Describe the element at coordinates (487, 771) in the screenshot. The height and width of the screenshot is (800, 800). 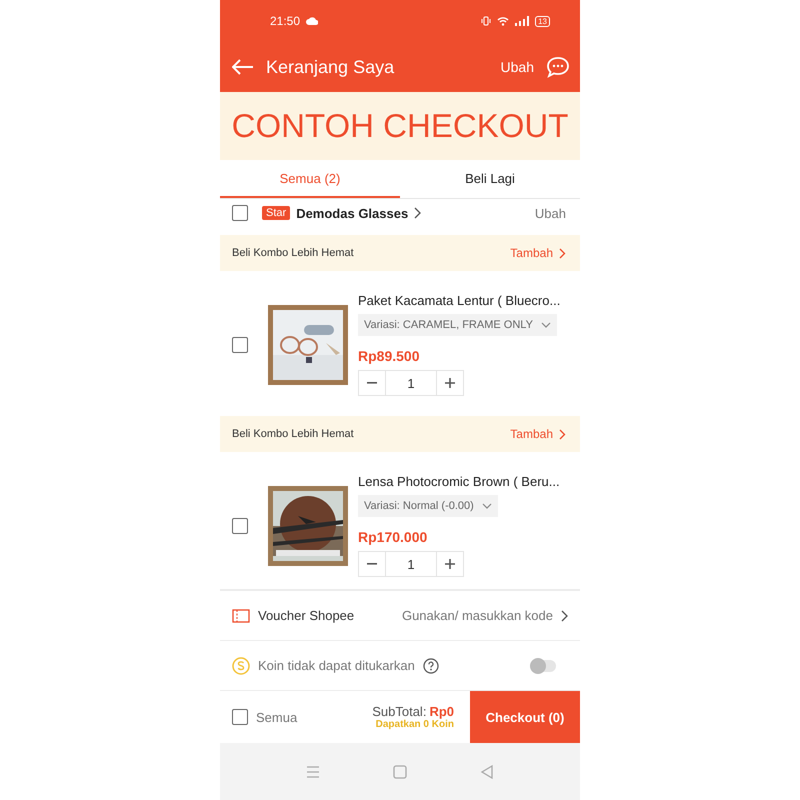
I see `triangle-icon` at that location.